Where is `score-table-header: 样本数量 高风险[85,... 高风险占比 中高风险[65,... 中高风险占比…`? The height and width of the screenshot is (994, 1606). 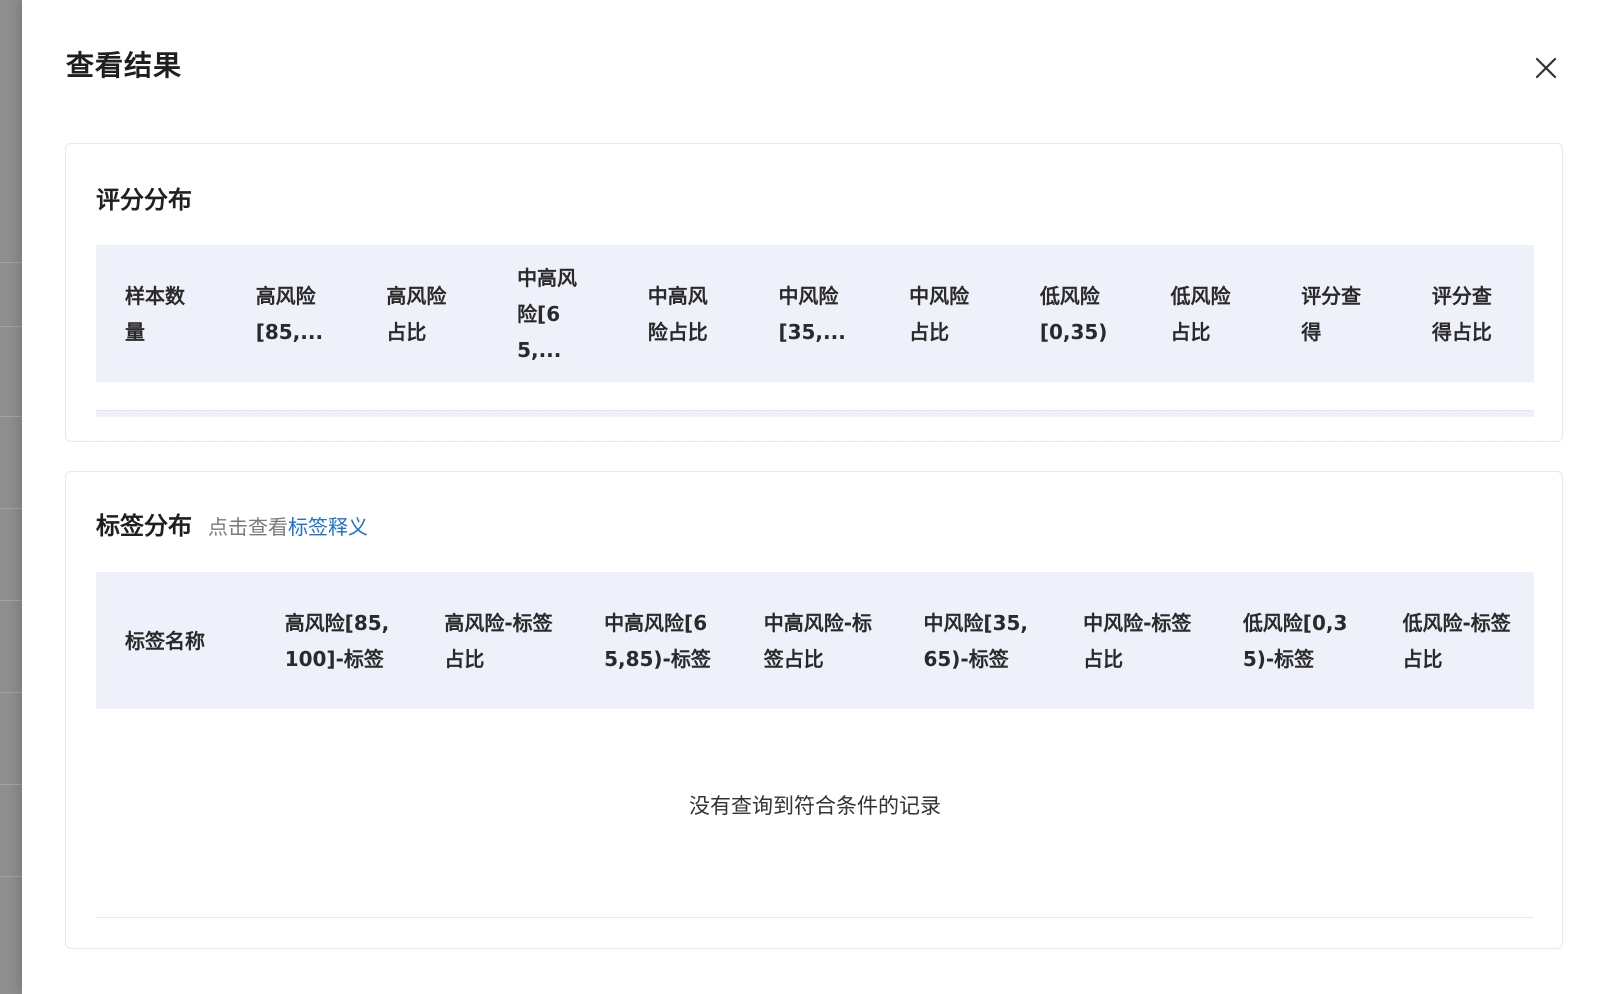 score-table-header: 样本数量 高风险[85,... 高风险占比 中高风险[65,... 中高风险占比… is located at coordinates (815, 313).